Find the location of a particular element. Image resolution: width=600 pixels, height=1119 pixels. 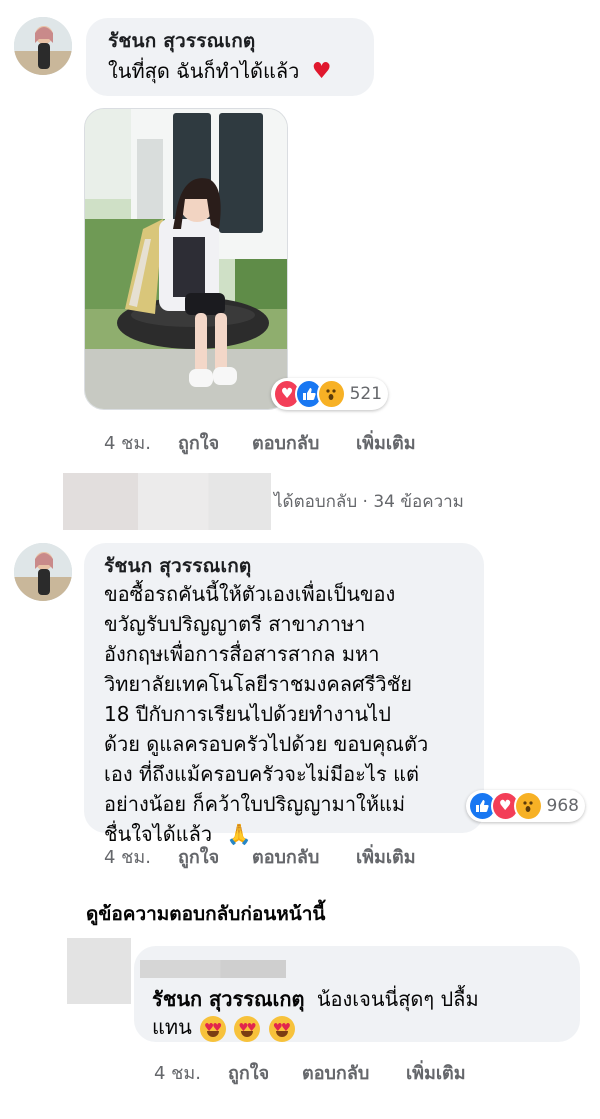

comment-line: อย่างน้อย ก็คว้าใบปริญญามาให้แม่ is located at coordinates (255, 804).